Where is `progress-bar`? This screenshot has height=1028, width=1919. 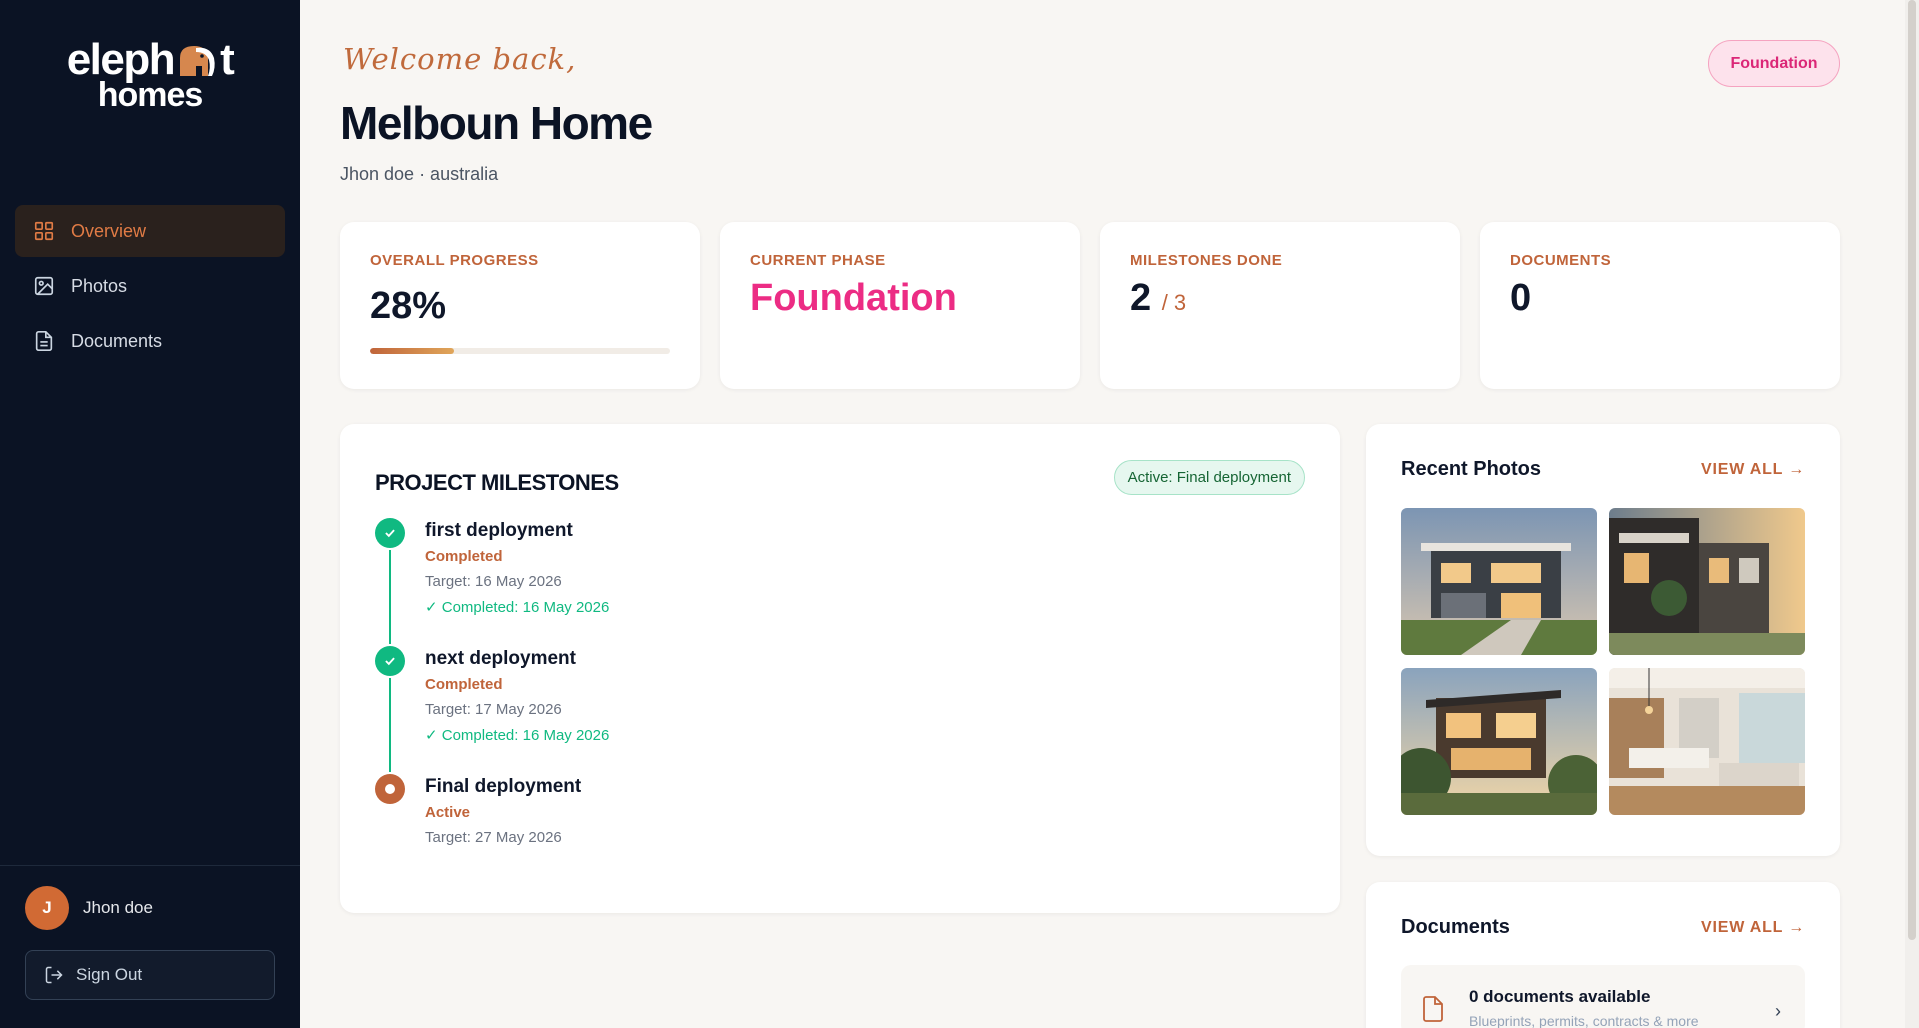
progress-bar is located at coordinates (520, 351).